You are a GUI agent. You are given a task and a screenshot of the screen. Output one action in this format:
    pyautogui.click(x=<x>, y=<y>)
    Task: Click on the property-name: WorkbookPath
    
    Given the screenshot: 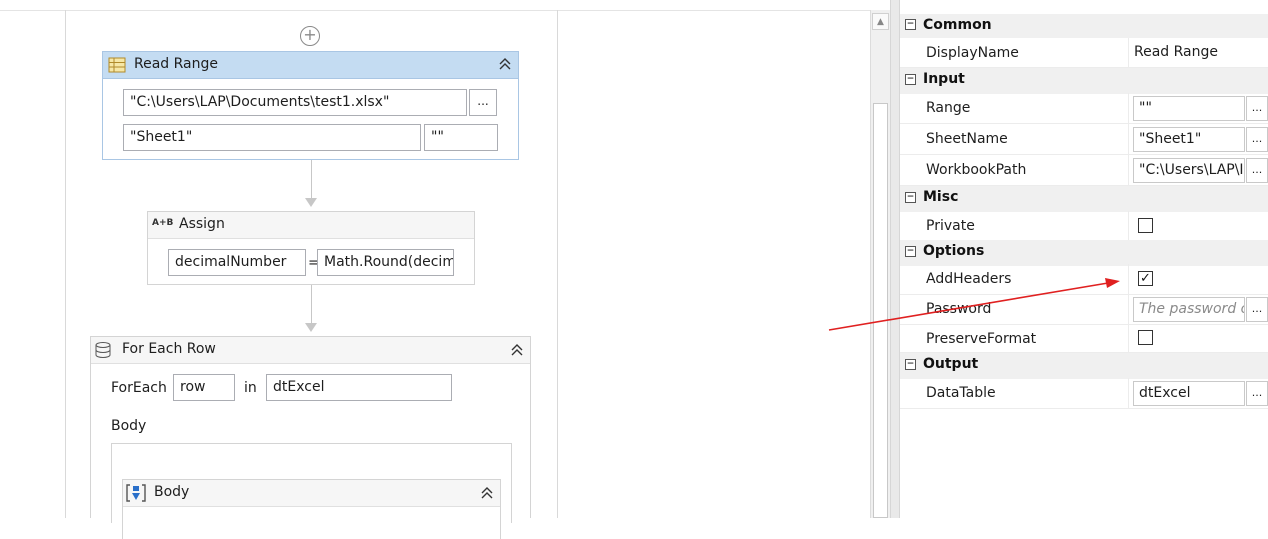 What is the action you would take?
    pyautogui.click(x=976, y=170)
    